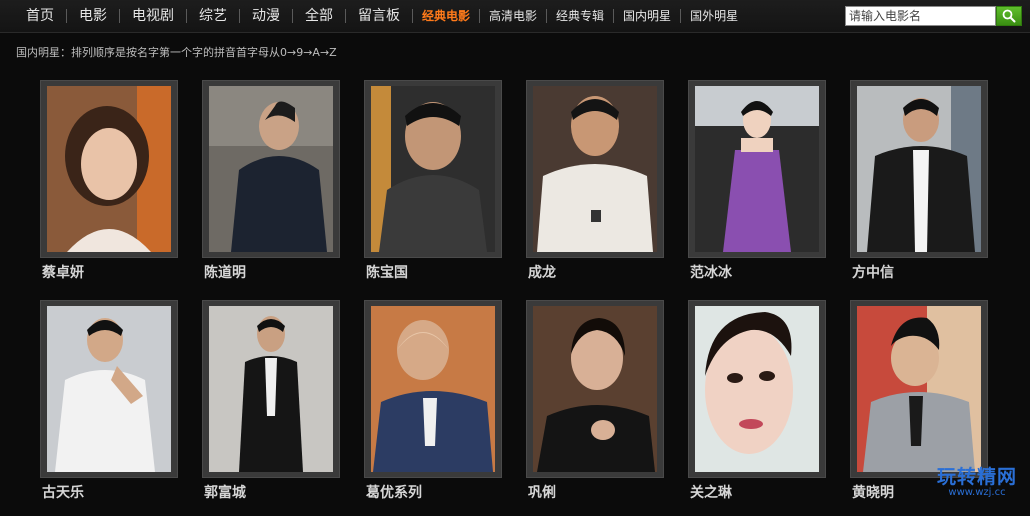 The image size is (1030, 516). I want to click on star-card: 成龙, so click(596, 181).